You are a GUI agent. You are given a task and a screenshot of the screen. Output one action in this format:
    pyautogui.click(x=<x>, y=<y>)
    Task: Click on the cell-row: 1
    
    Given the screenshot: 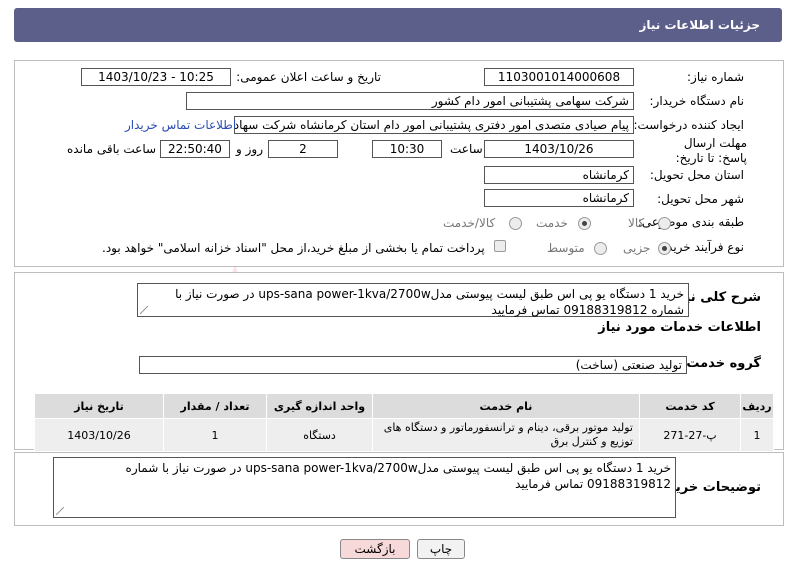 What is the action you would take?
    pyautogui.click(x=757, y=435)
    